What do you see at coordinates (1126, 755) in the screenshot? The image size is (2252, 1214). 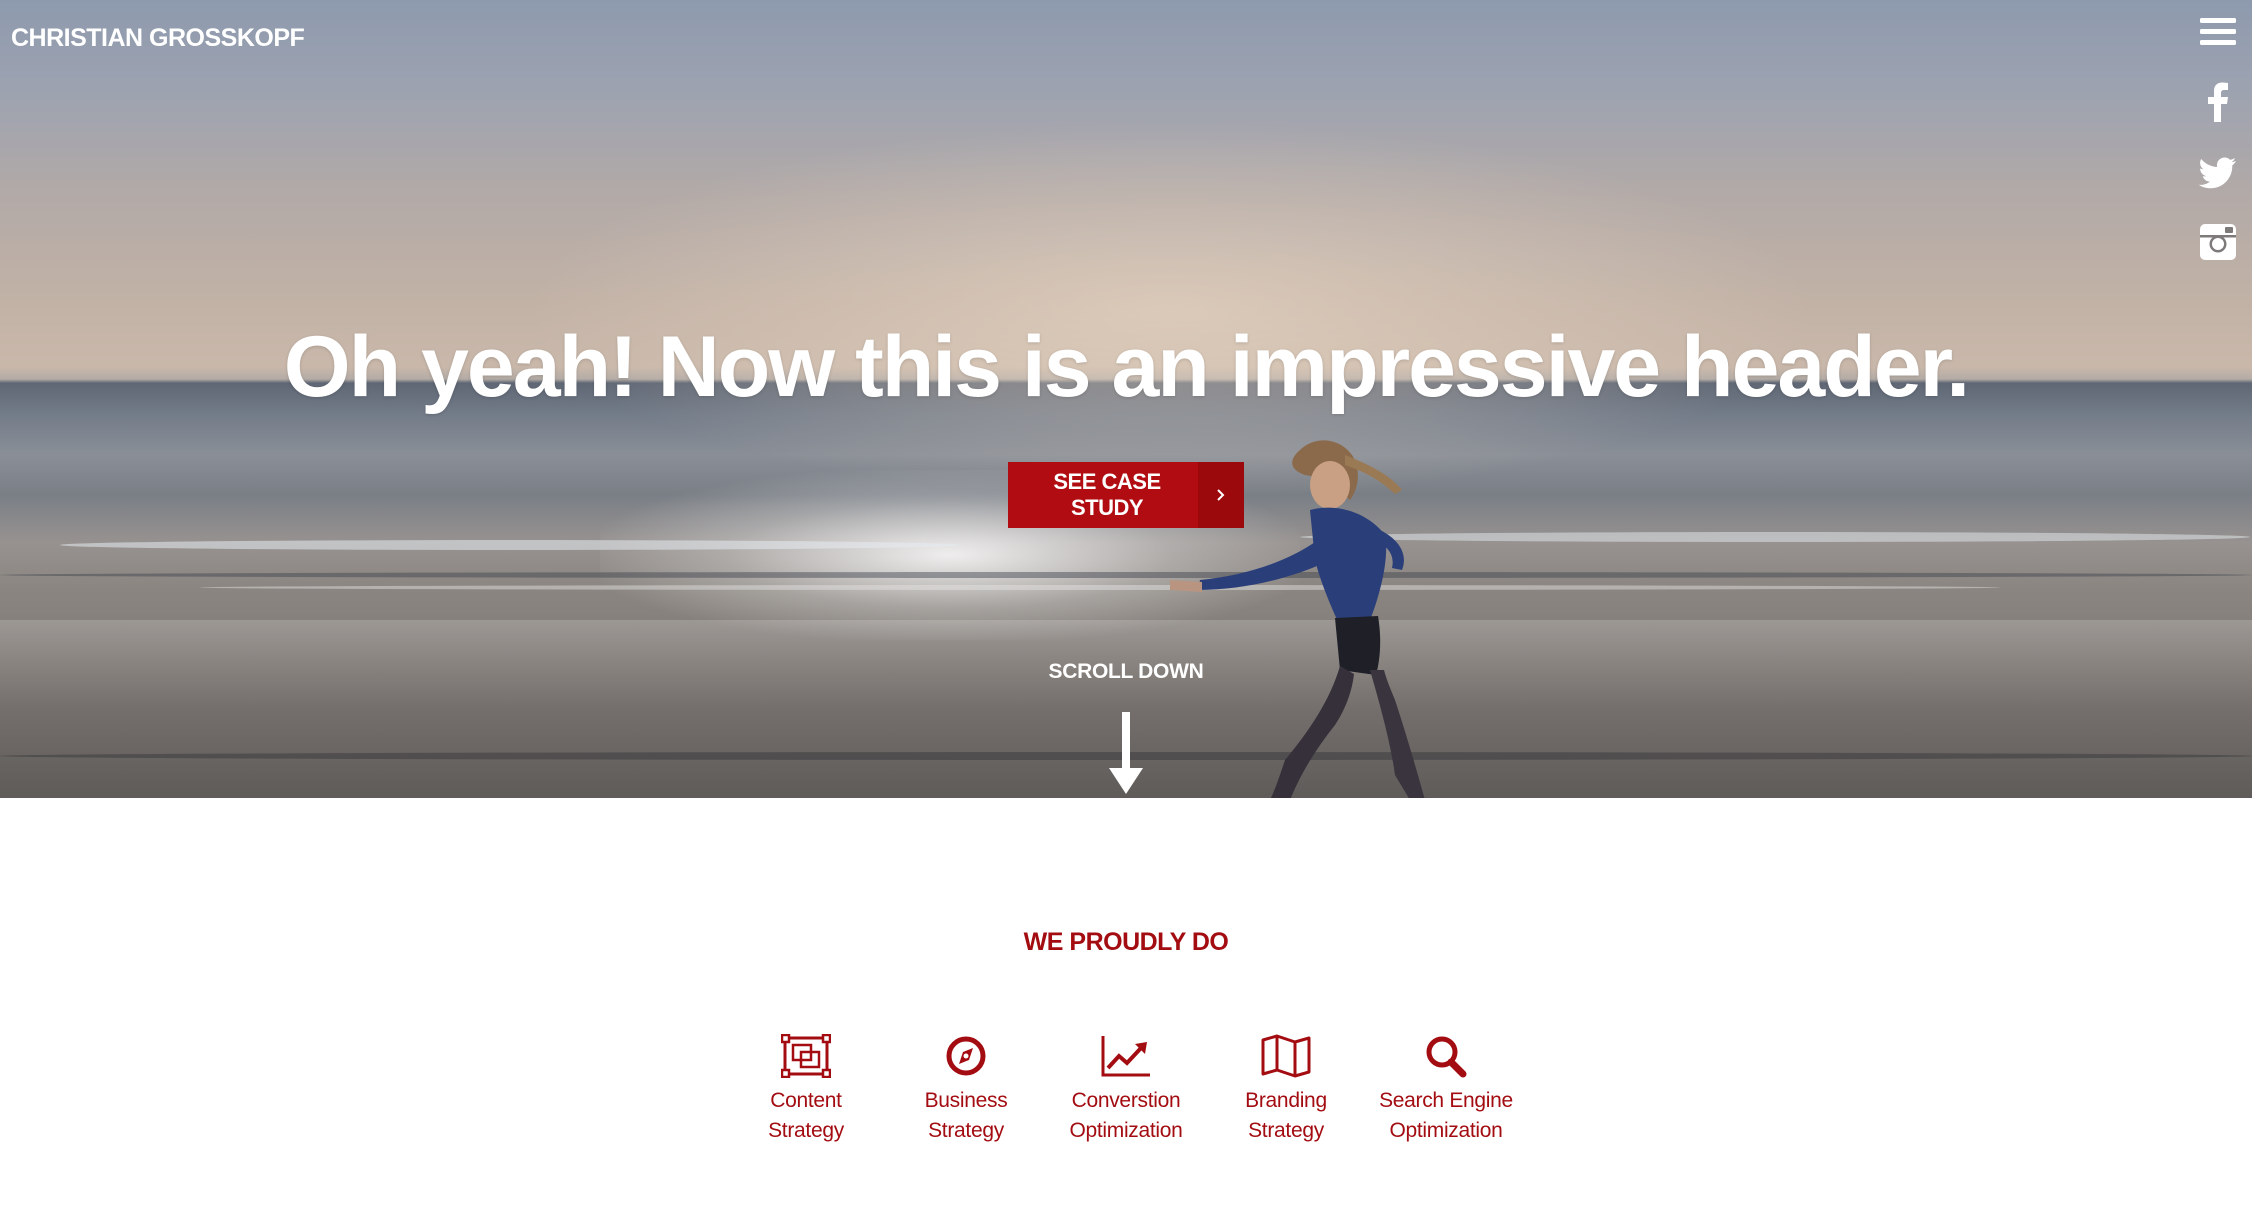 I see `arrow-down-icon` at bounding box center [1126, 755].